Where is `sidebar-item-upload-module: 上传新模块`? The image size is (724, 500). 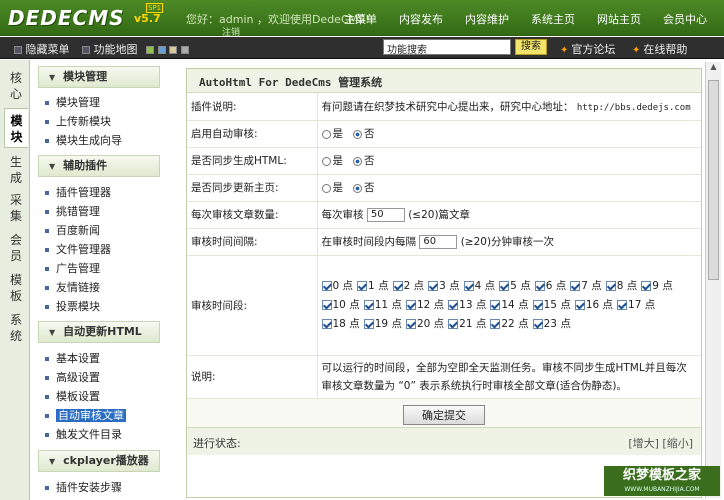
sidebar-item-upload-module: 上传新模块 is located at coordinates (78, 121).